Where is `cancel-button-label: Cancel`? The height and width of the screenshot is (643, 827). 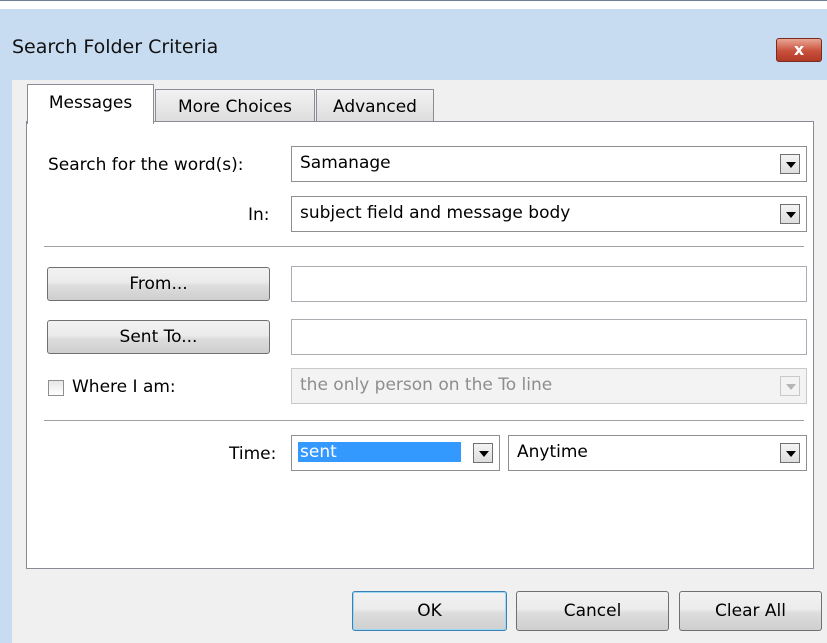
cancel-button-label: Cancel is located at coordinates (592, 611).